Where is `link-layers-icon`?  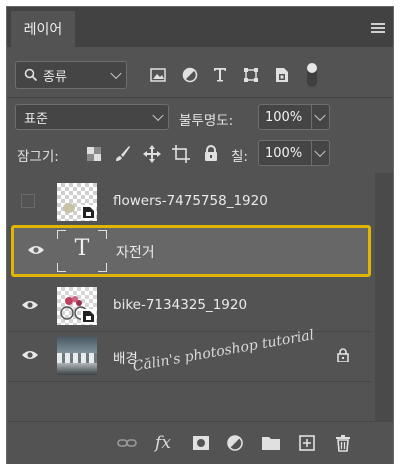 link-layers-icon is located at coordinates (127, 443).